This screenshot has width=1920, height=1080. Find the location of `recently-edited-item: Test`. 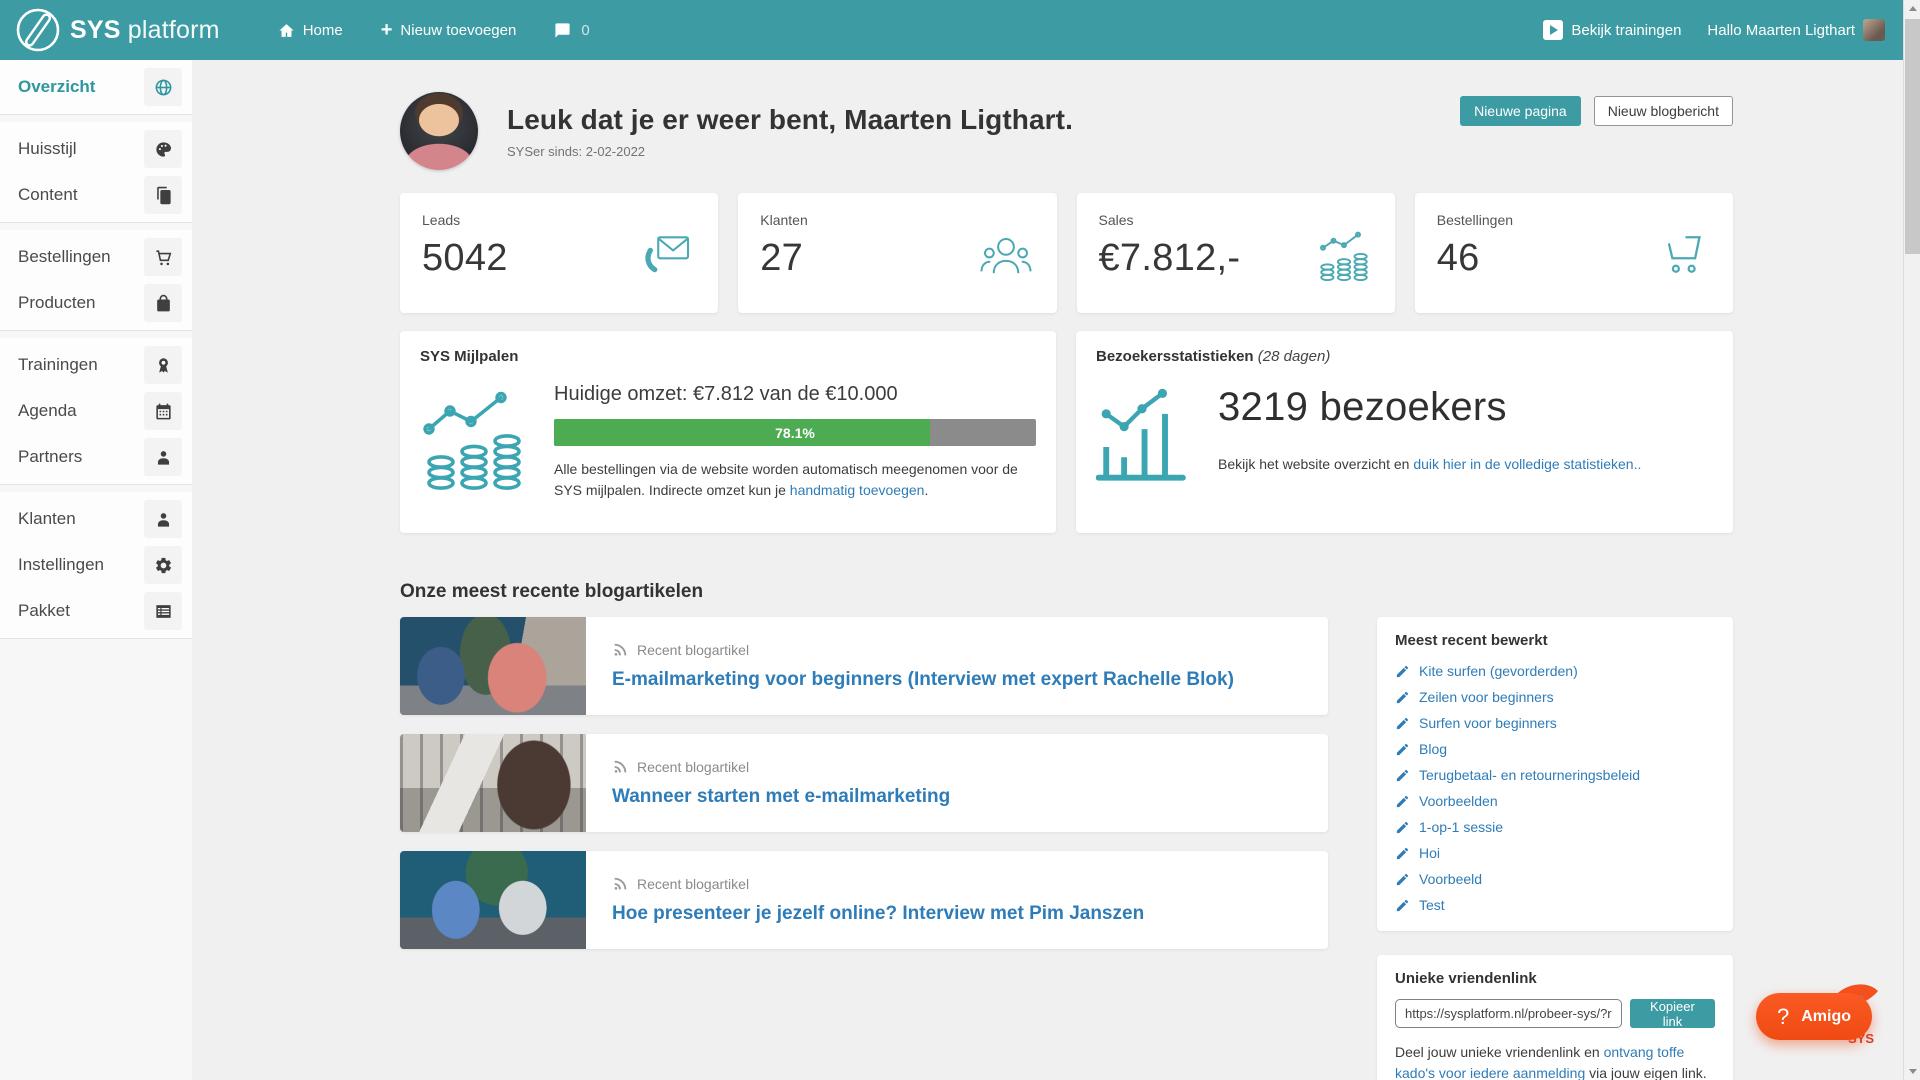

recently-edited-item: Test is located at coordinates (1555, 905).